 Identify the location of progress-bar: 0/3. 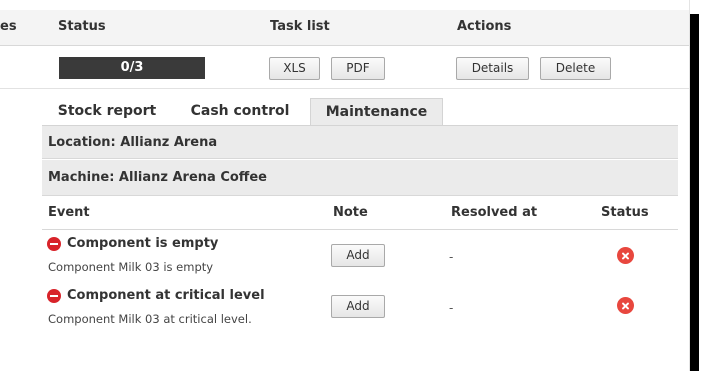
(132, 68).